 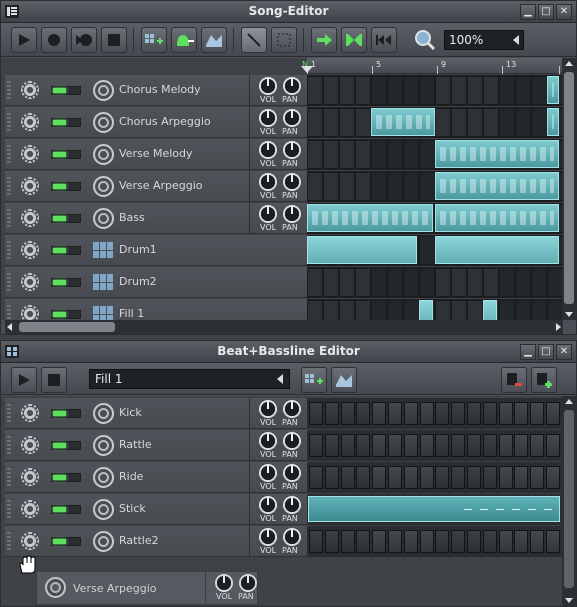 I want to click on remove-steps-button, so click(x=514, y=380).